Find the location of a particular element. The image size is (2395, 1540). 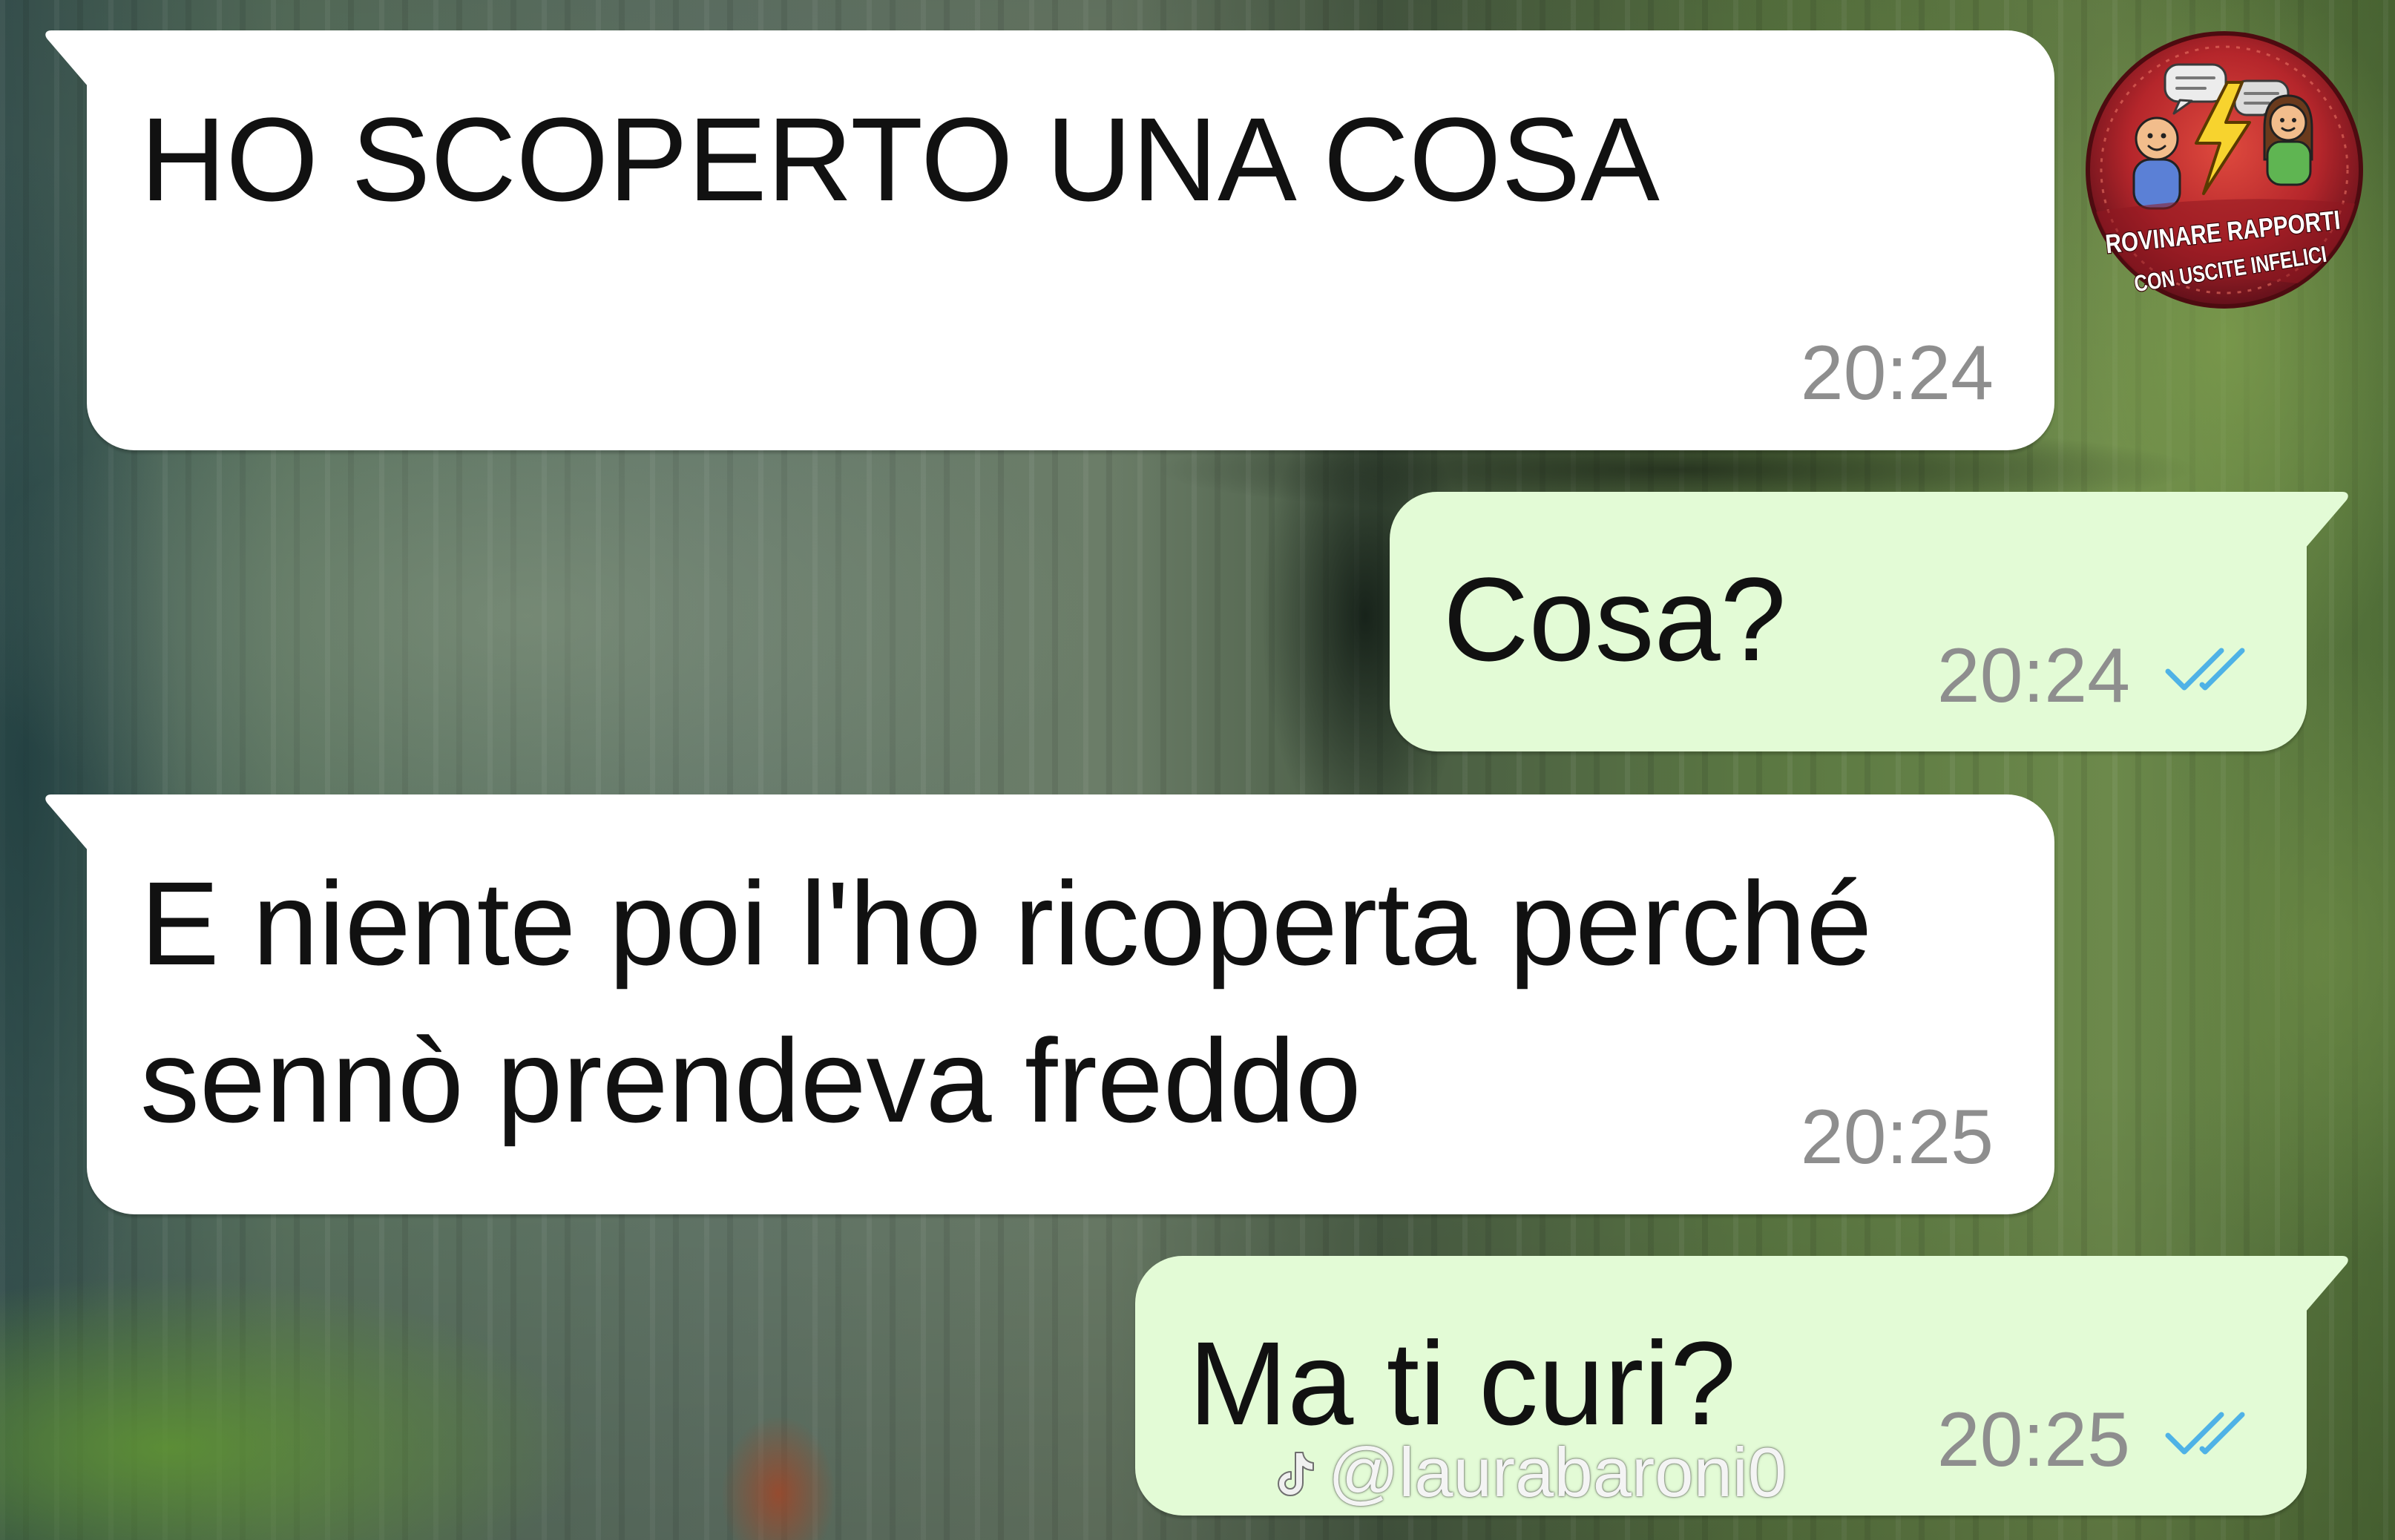

tiktok-icon is located at coordinates (1296, 1474).